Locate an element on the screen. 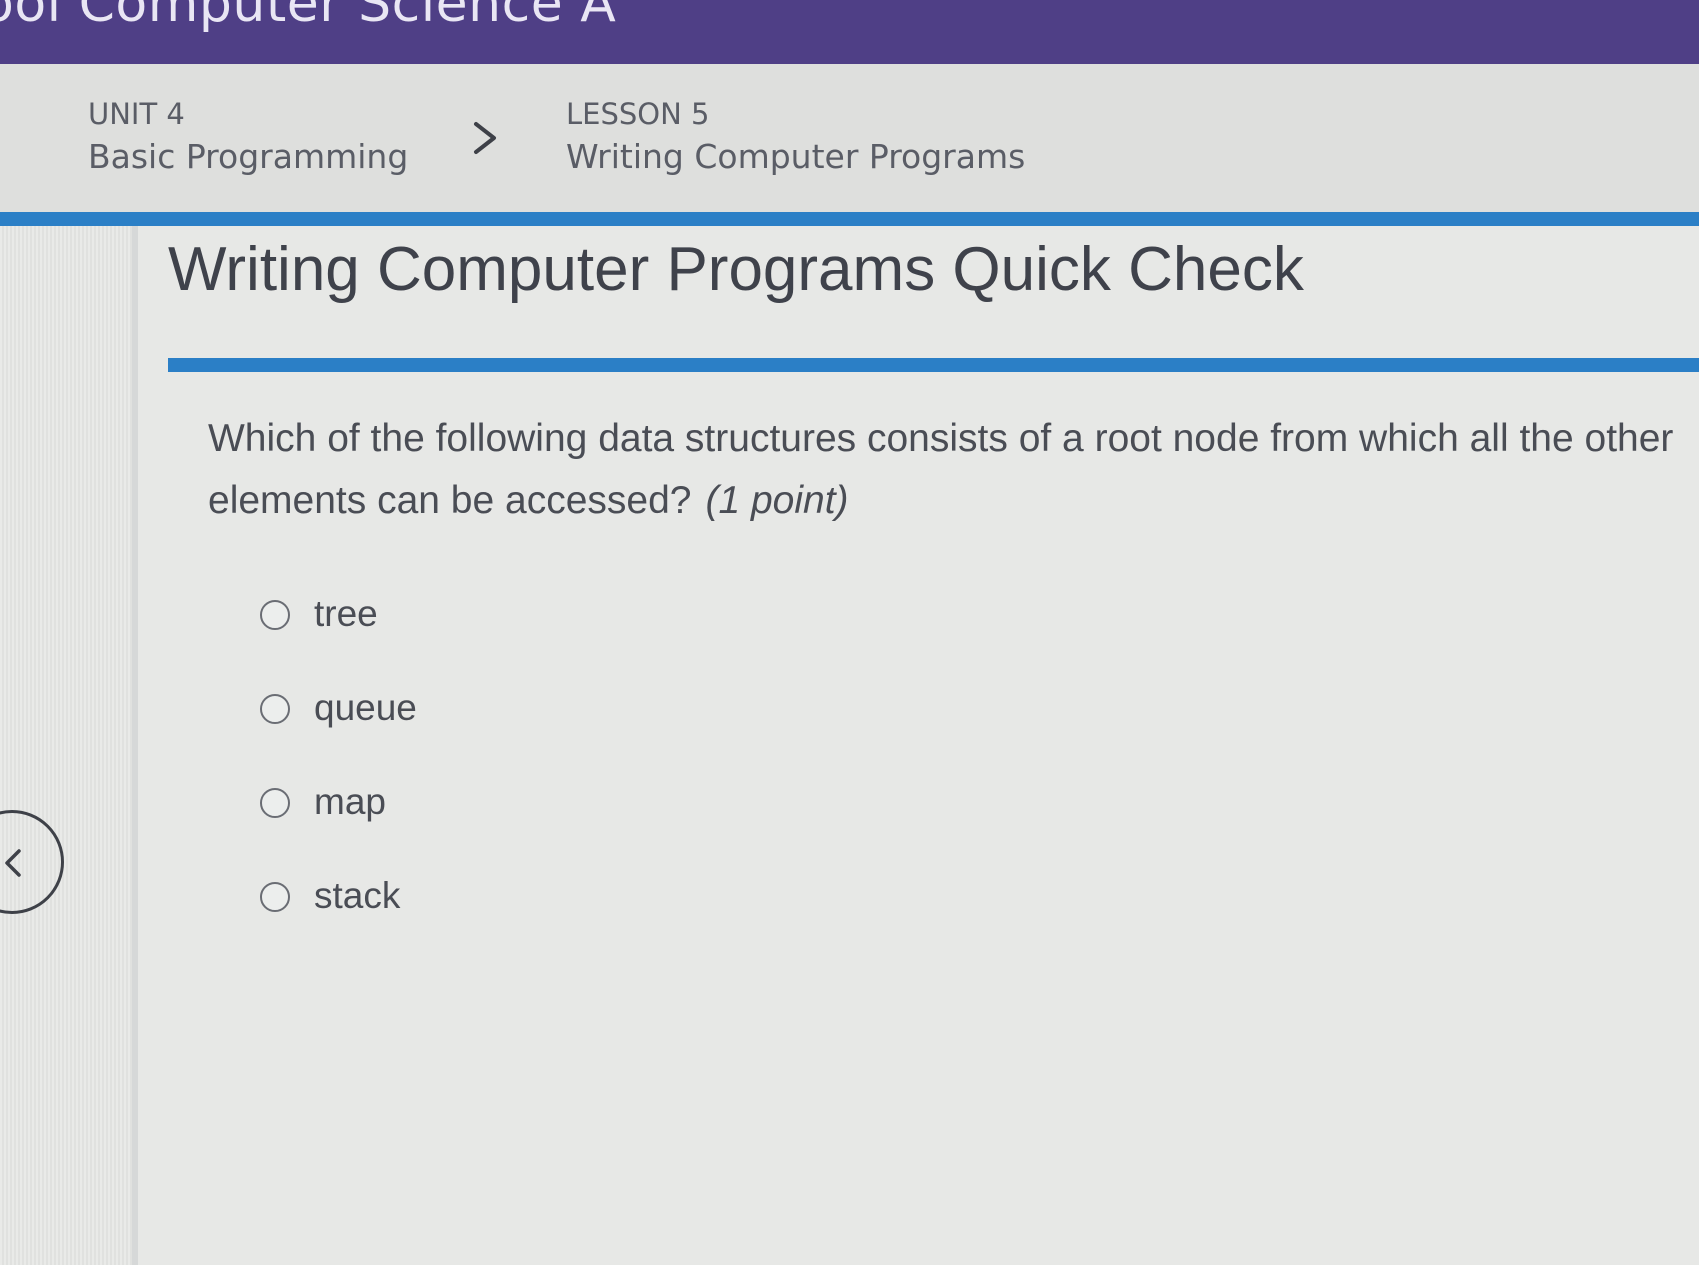 This screenshot has width=1699, height=1265. chevron-right-icon is located at coordinates (485, 138).